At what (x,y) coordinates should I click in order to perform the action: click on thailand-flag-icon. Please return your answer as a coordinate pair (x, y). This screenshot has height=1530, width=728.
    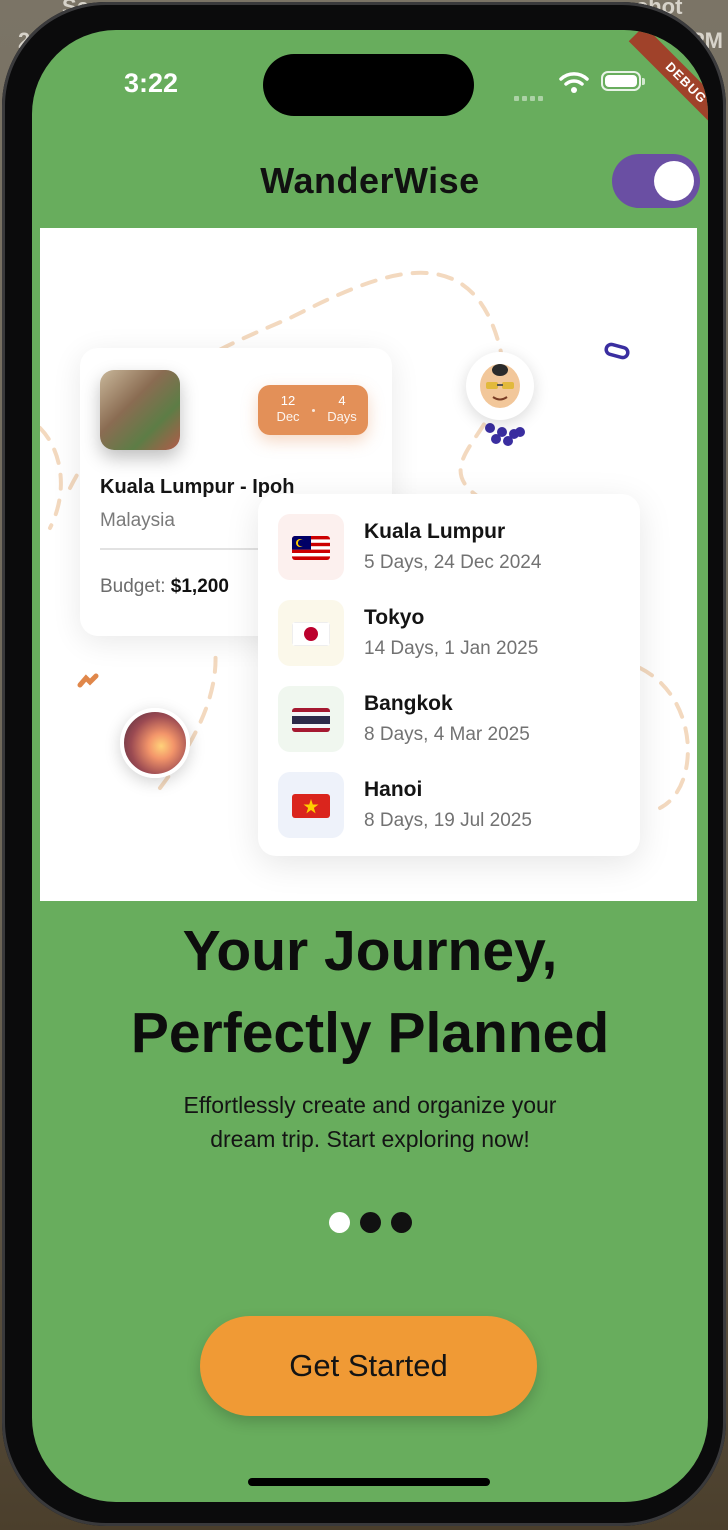
    Looking at the image, I should click on (311, 720).